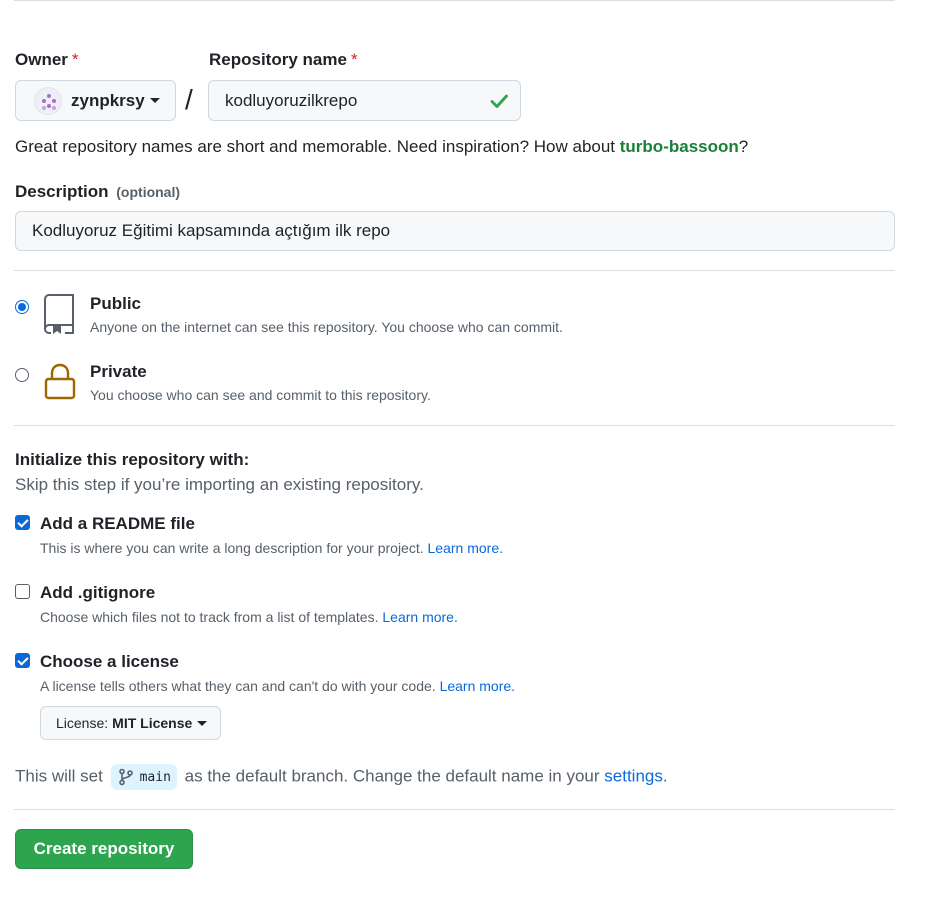  I want to click on owner-select-button: zynpkrsy, so click(95, 100).